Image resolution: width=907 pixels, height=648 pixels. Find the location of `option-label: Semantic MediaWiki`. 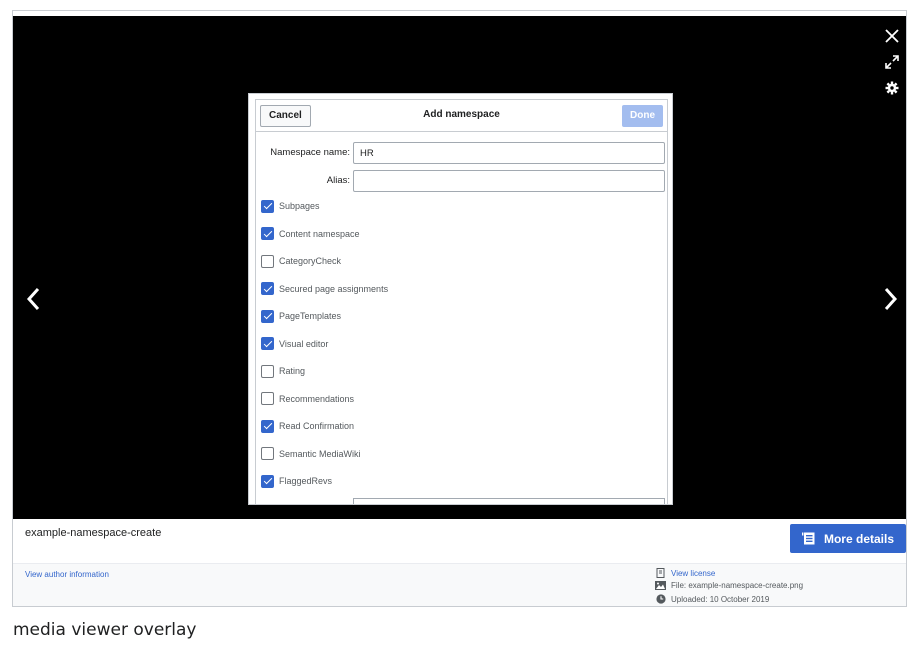

option-label: Semantic MediaWiki is located at coordinates (320, 453).